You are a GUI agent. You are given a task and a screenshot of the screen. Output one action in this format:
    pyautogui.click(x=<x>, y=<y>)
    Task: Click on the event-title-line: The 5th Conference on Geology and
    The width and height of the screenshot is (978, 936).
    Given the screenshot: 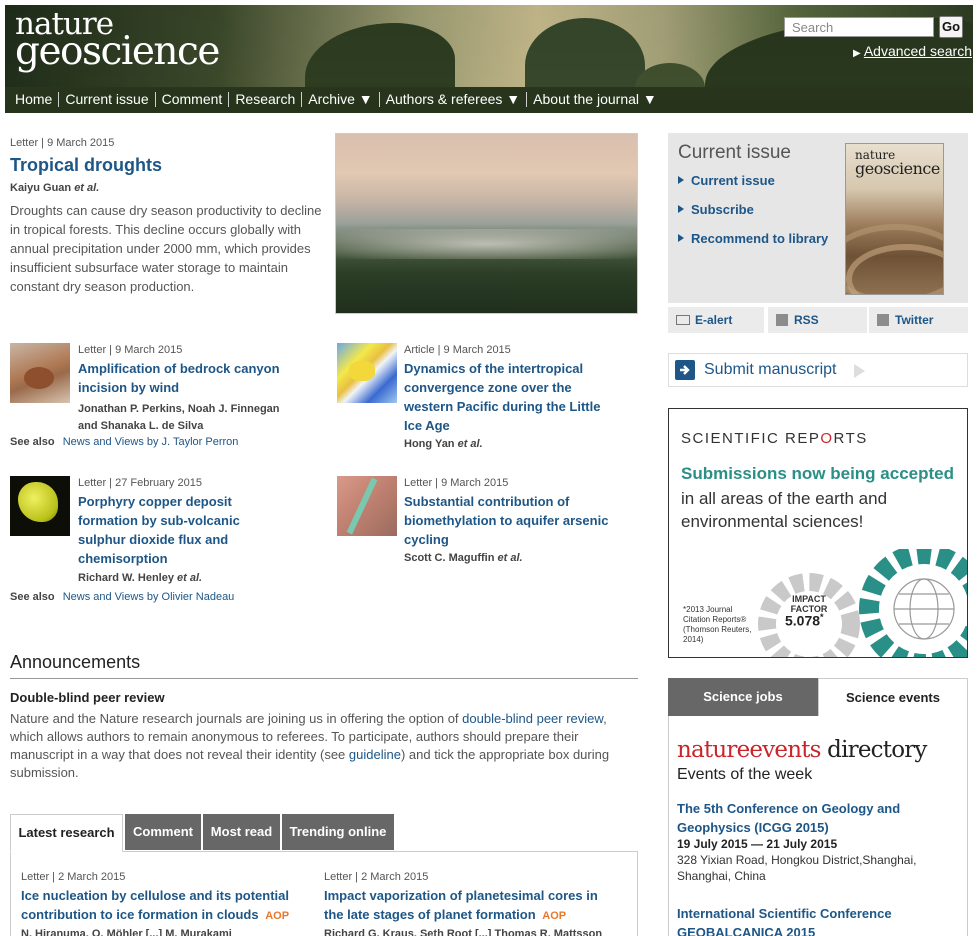 What is the action you would take?
    pyautogui.click(x=789, y=808)
    